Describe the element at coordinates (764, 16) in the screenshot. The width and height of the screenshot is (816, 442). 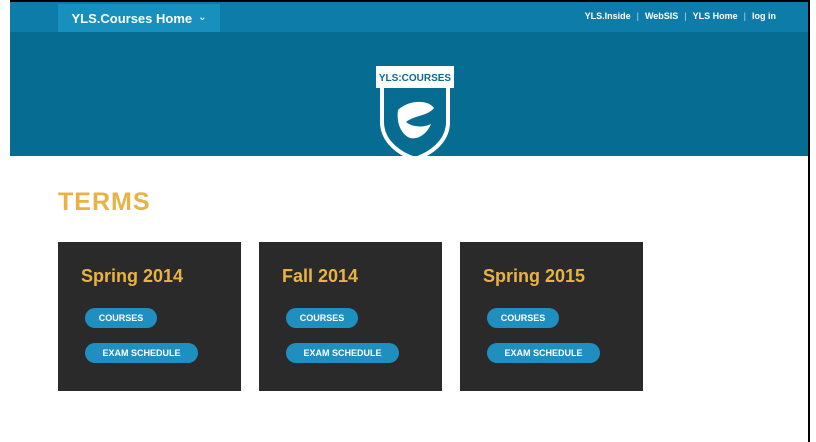
I see `log-in-link: log in` at that location.